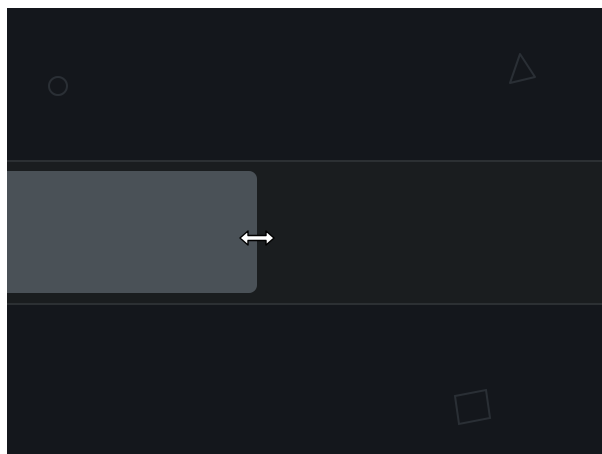 This screenshot has height=454, width=602. Describe the element at coordinates (522, 68) in the screenshot. I see `triangle-outline-icon` at that location.